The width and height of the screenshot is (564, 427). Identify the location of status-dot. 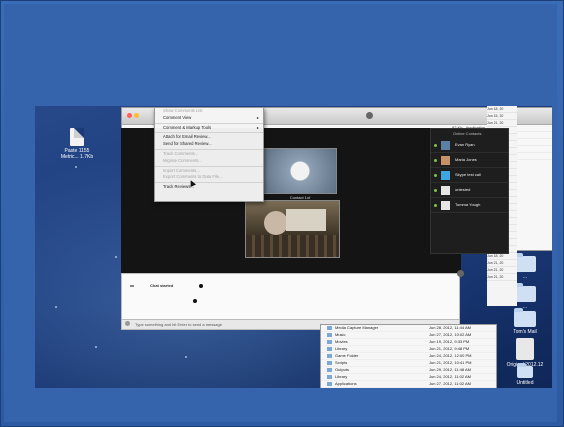
(201, 286).